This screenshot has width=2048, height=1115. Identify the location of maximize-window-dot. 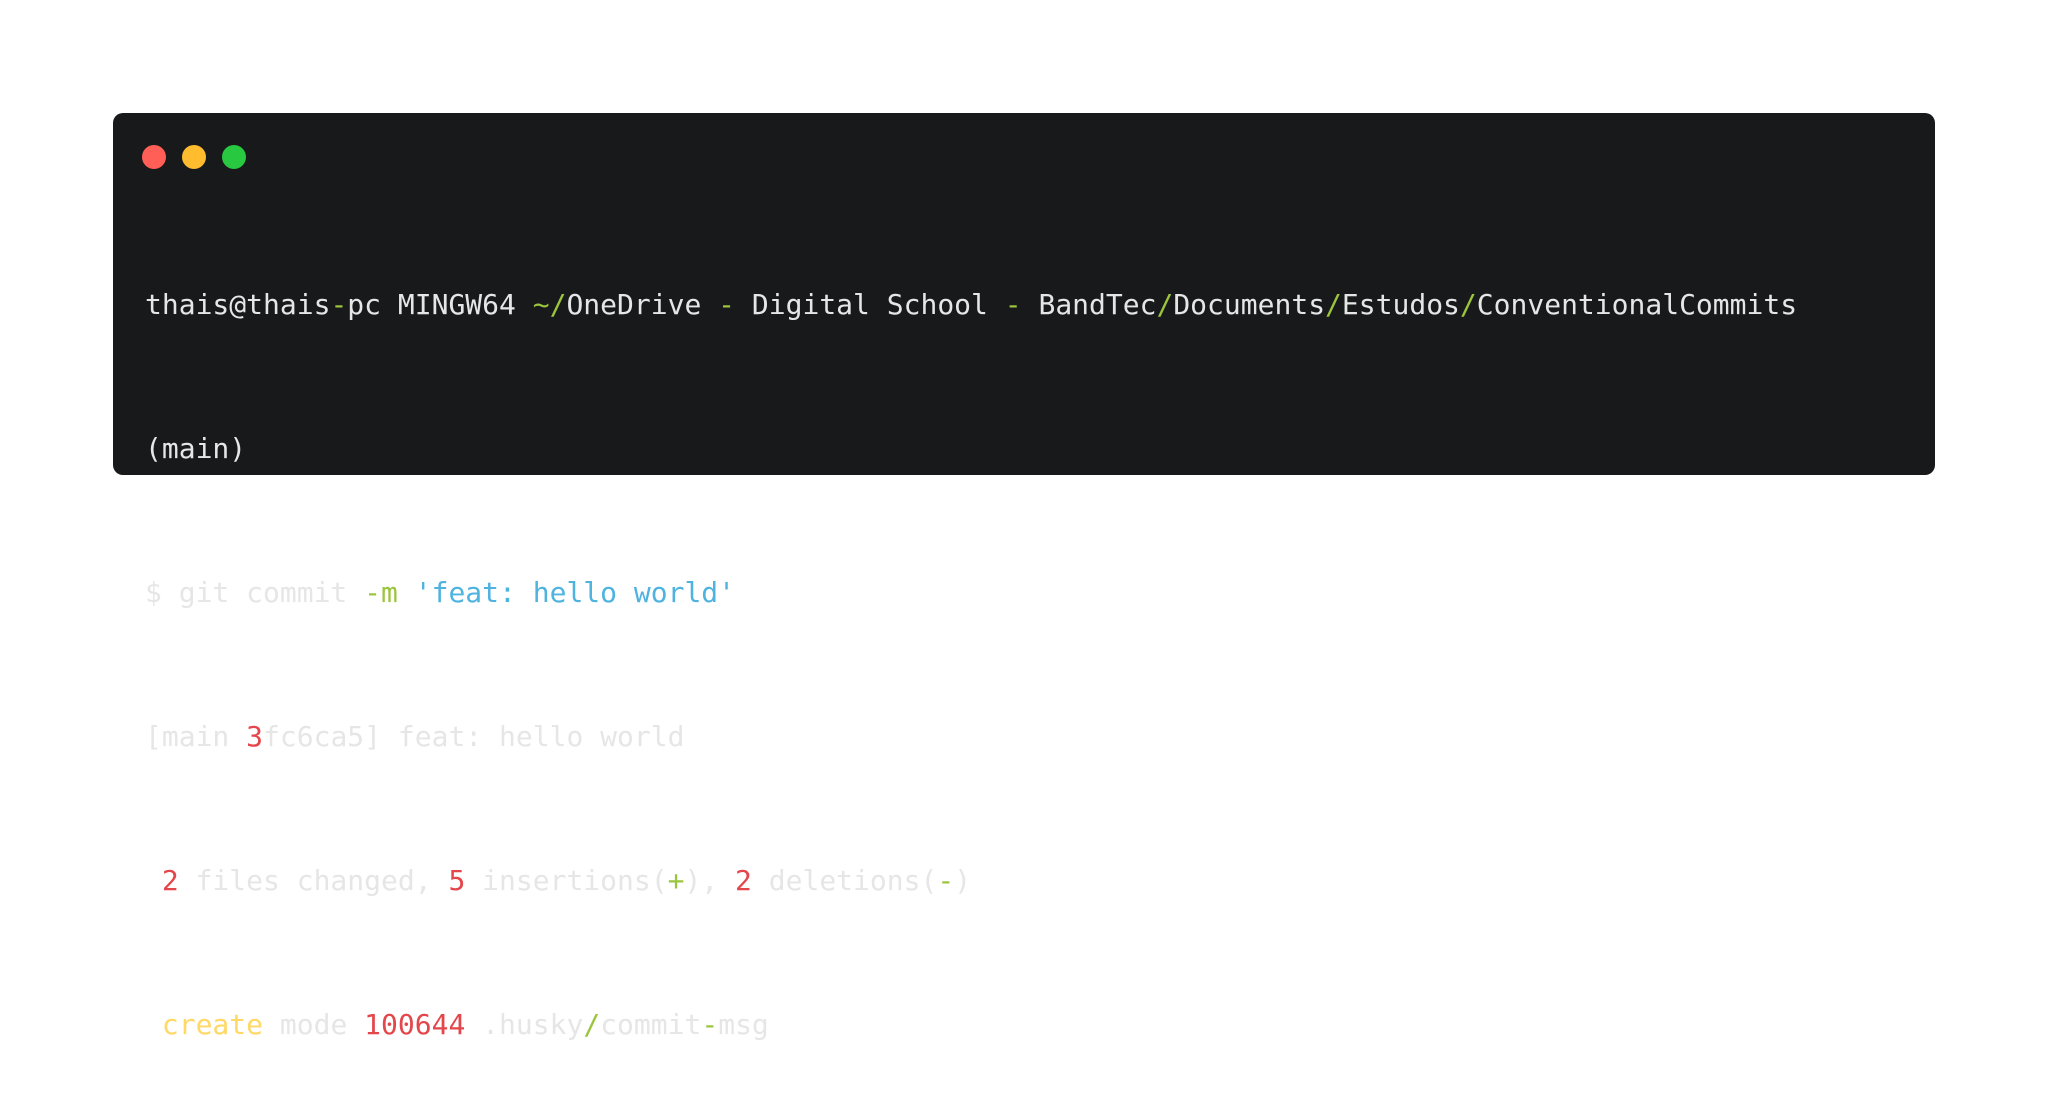
(234, 157).